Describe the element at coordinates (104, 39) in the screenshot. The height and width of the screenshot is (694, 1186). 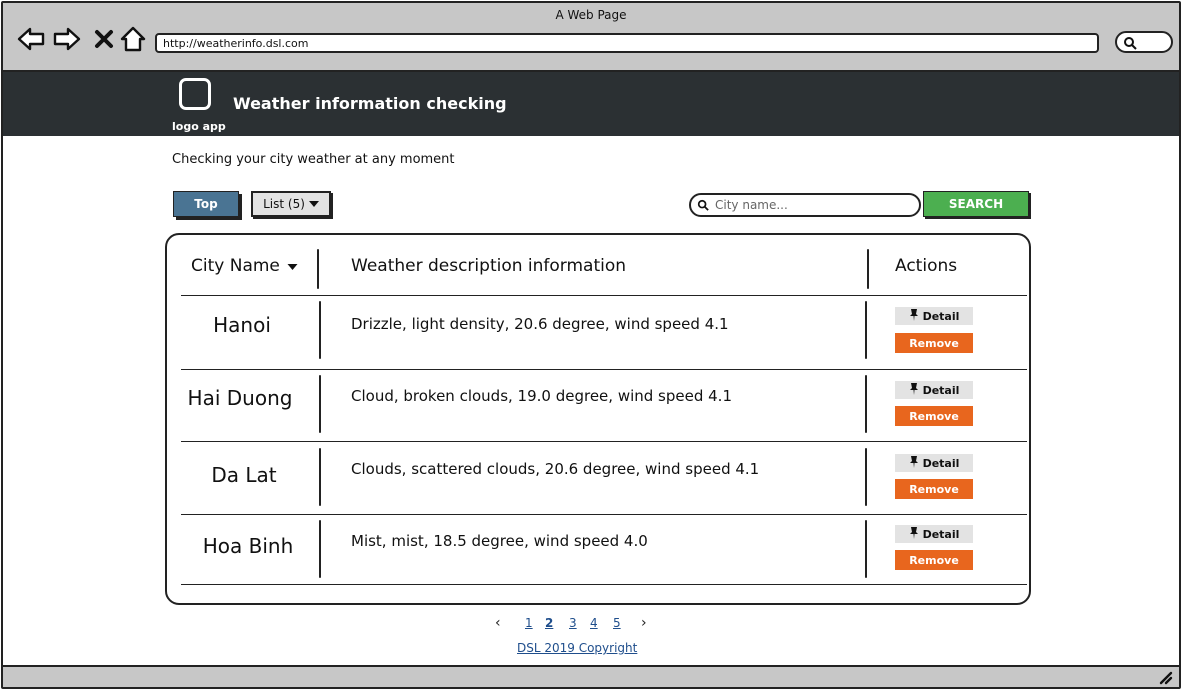
I see `close-icon` at that location.